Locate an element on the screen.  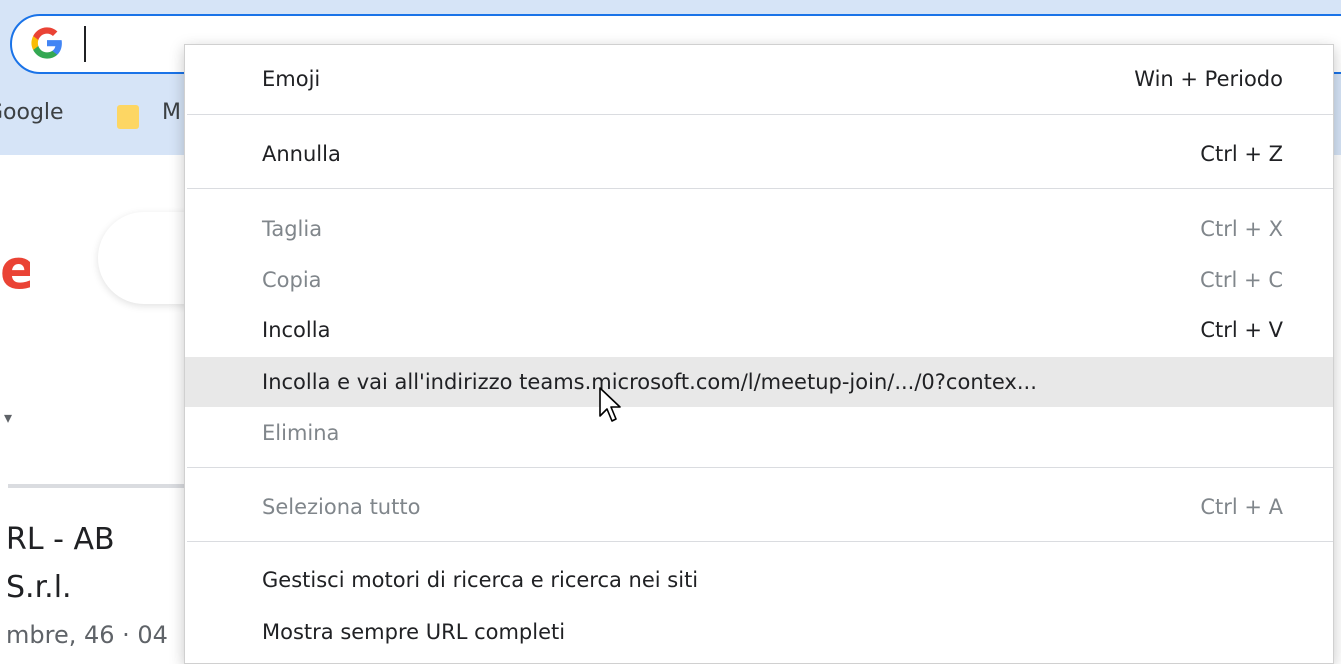
menu-item-copia: Copia Ctrl + C is located at coordinates (759, 280).